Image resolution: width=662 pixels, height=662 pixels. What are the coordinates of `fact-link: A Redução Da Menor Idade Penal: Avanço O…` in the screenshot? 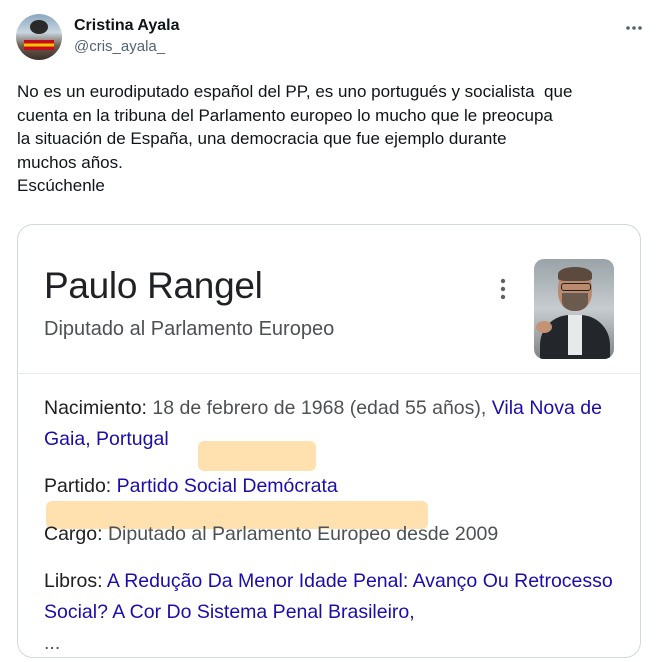 It's located at (328, 596).